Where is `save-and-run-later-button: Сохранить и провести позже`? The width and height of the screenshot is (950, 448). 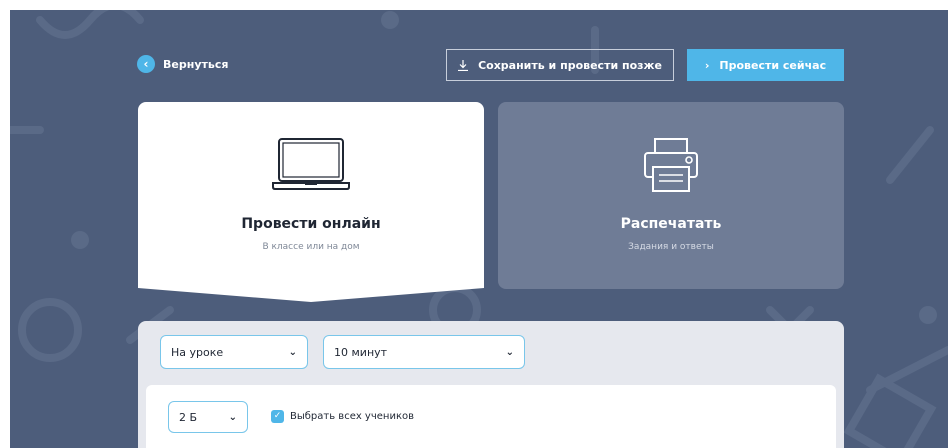 save-and-run-later-button: Сохранить и провести позже is located at coordinates (560, 65).